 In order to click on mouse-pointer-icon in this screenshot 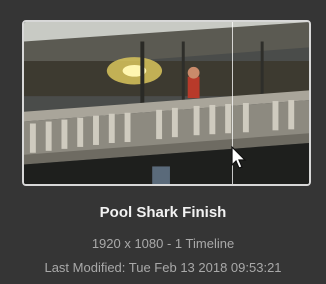, I will do `click(239, 157)`.